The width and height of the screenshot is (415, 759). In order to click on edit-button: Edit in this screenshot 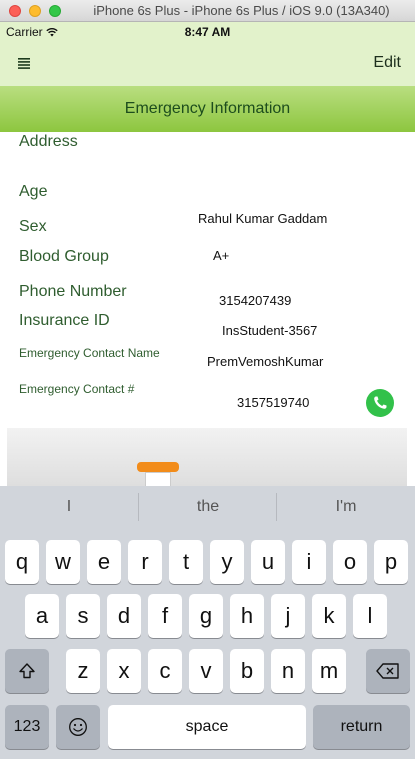, I will do `click(387, 63)`.